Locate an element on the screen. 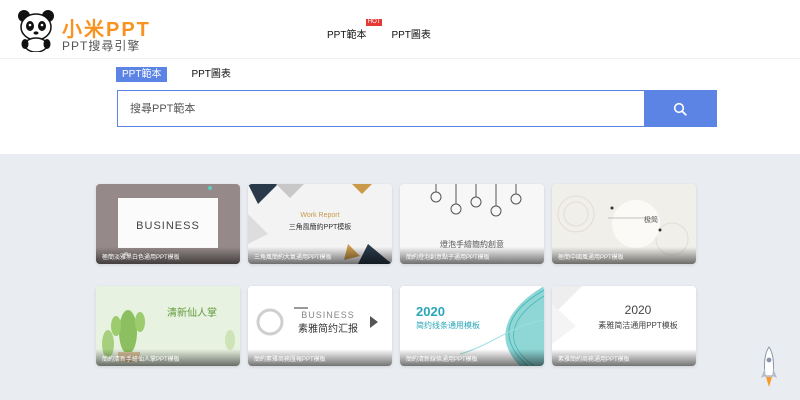  search-tabs: PPT範本 PPT圖表 is located at coordinates (176, 74).